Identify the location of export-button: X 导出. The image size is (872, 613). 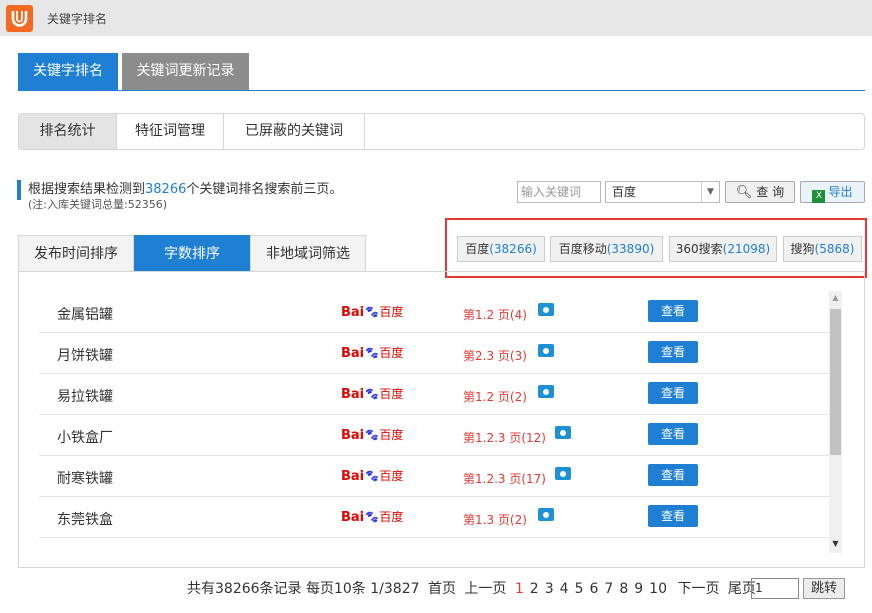
(832, 192).